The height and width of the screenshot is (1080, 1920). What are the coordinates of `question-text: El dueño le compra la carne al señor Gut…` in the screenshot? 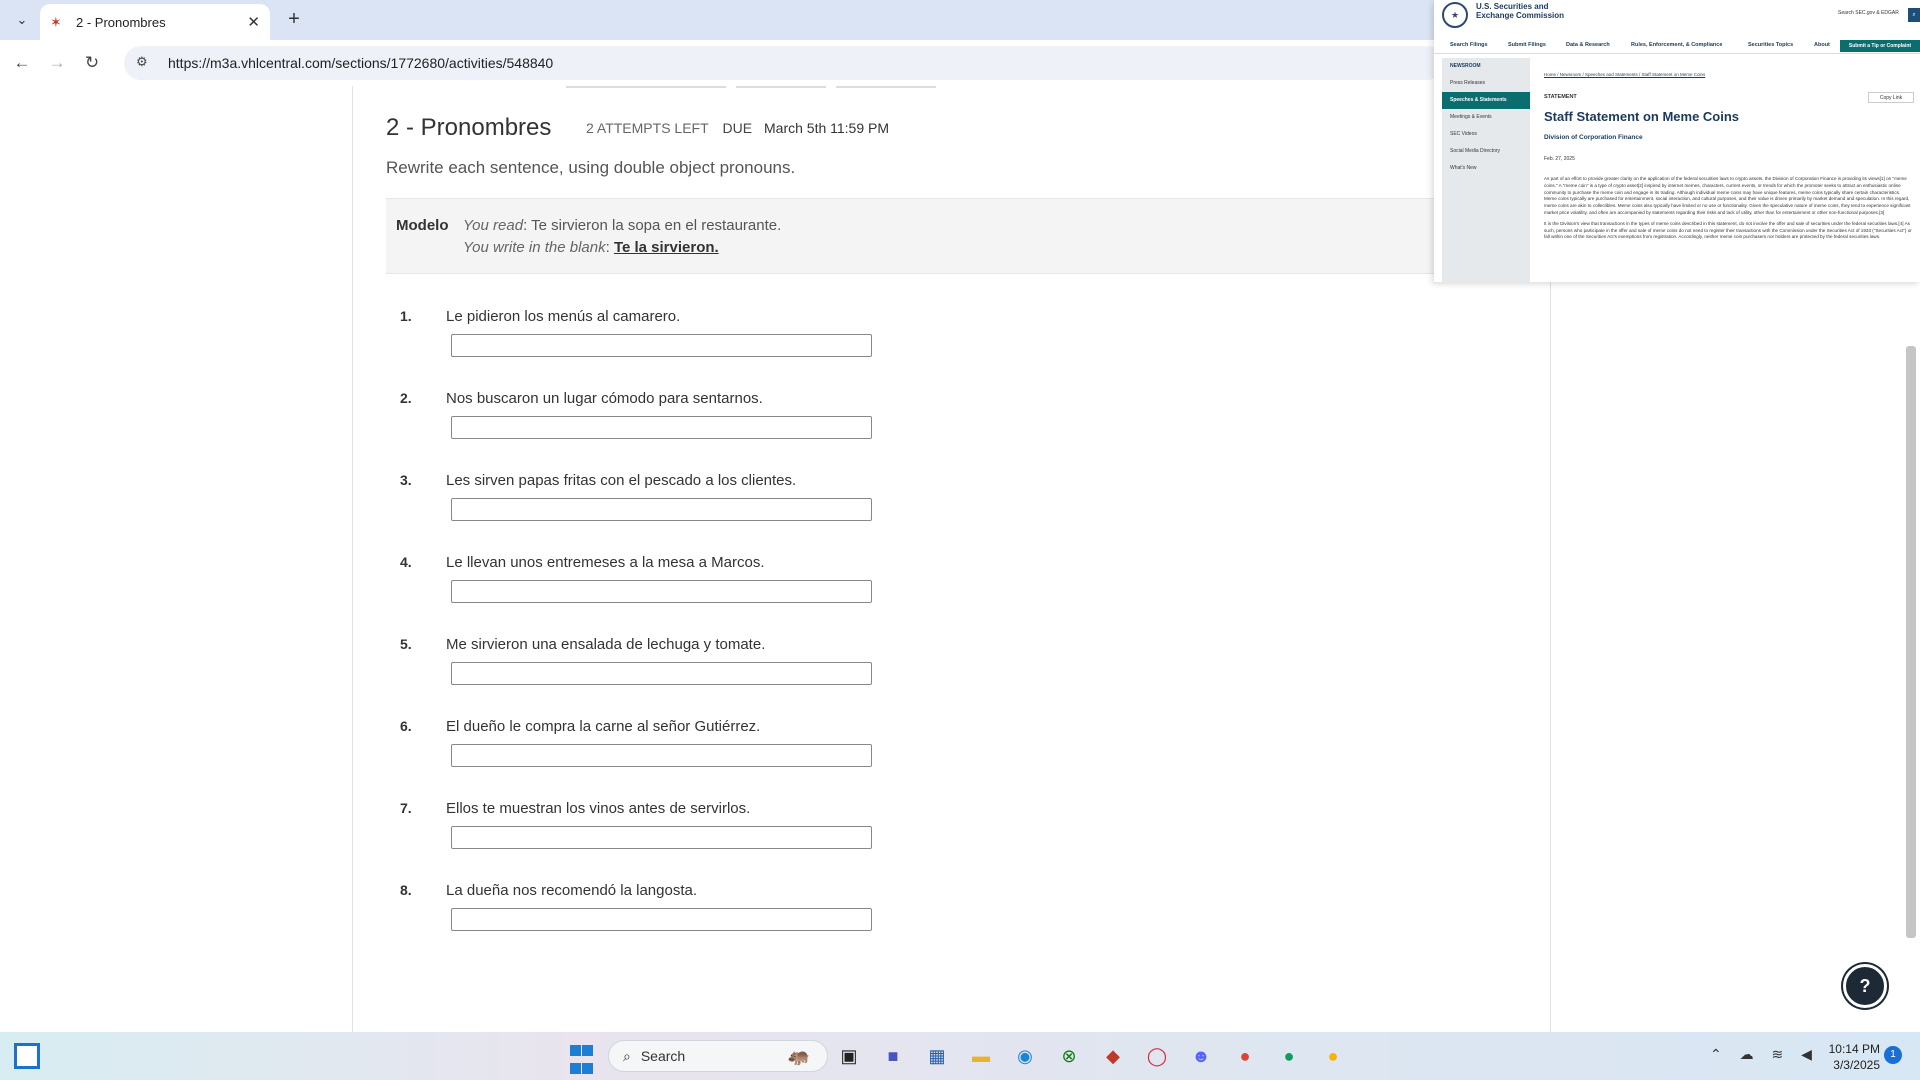 It's located at (603, 726).